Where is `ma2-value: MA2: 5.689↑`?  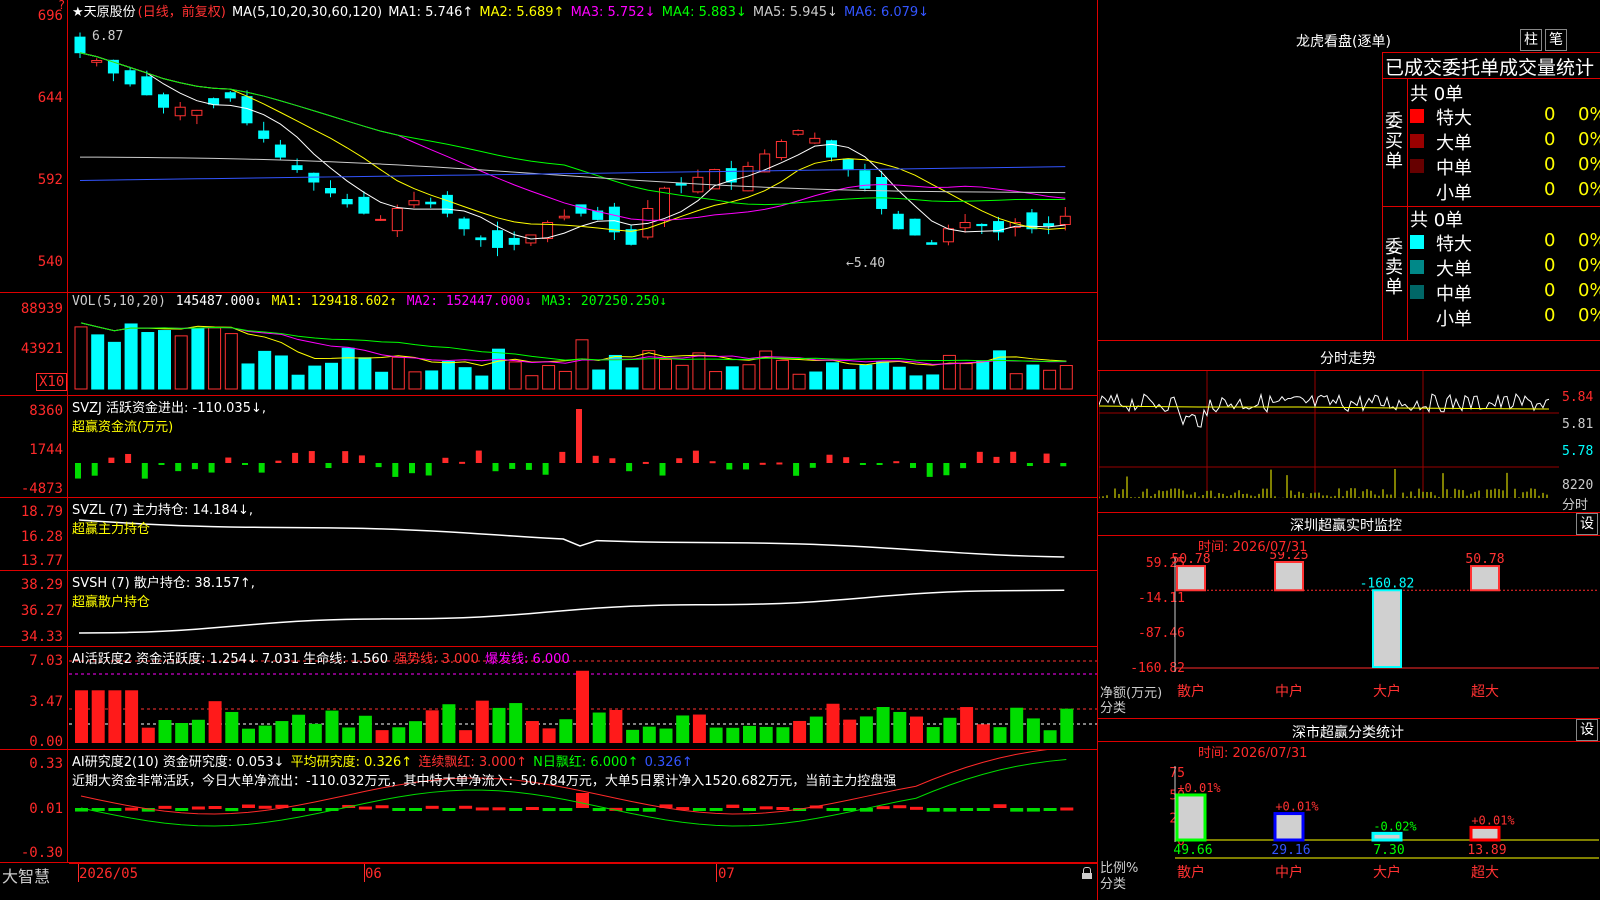 ma2-value: MA2: 5.689↑ is located at coordinates (522, 12).